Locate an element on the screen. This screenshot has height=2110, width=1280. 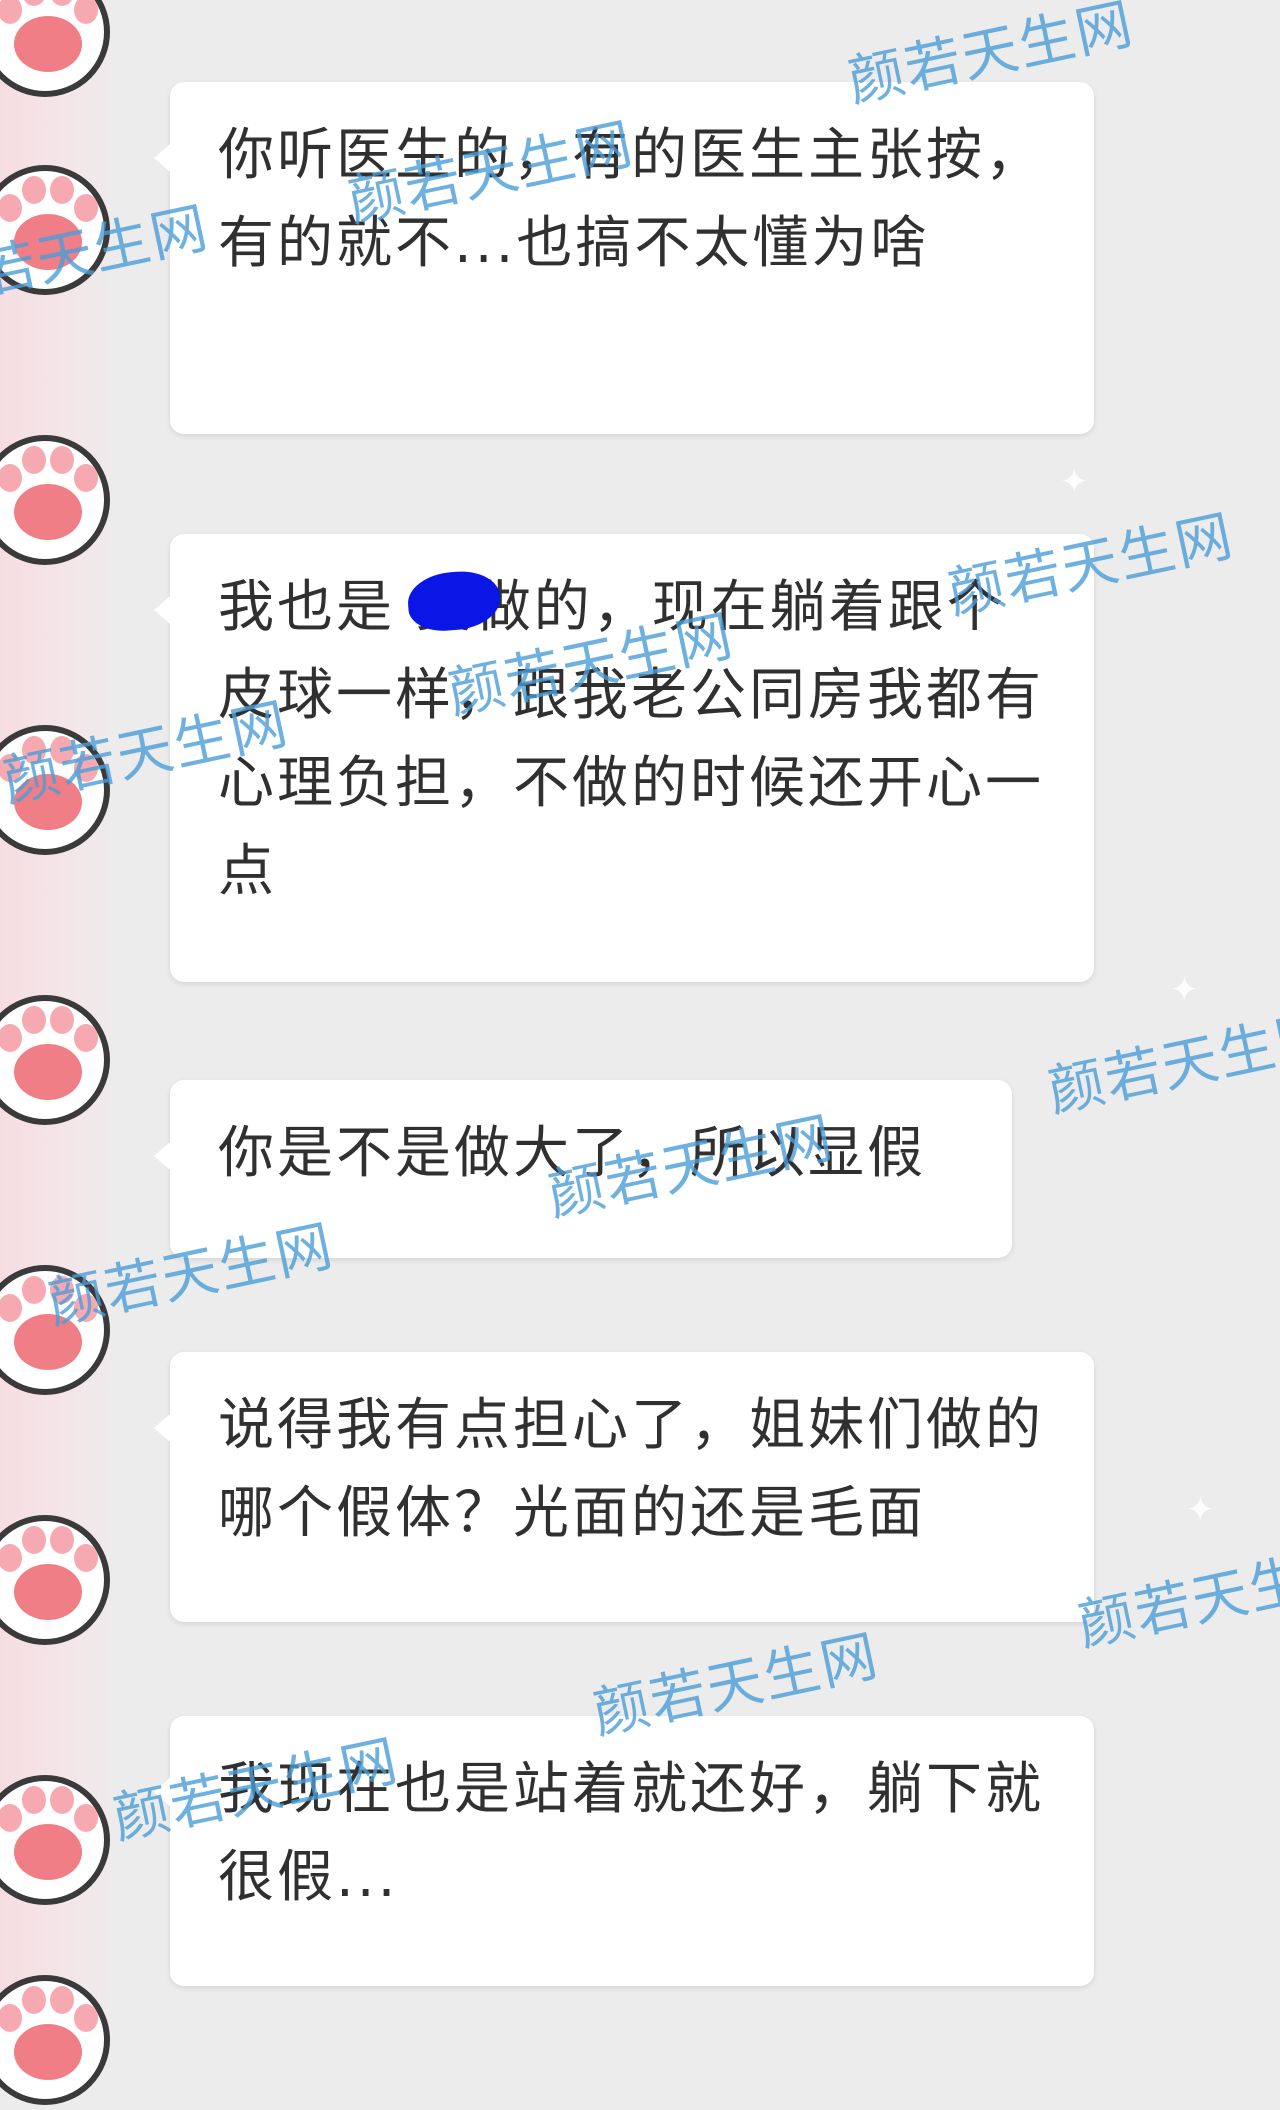
message-bubble: 你听医生的，有的医生主张按，有的就不...也搞不太懂为啥 is located at coordinates (624, 258).